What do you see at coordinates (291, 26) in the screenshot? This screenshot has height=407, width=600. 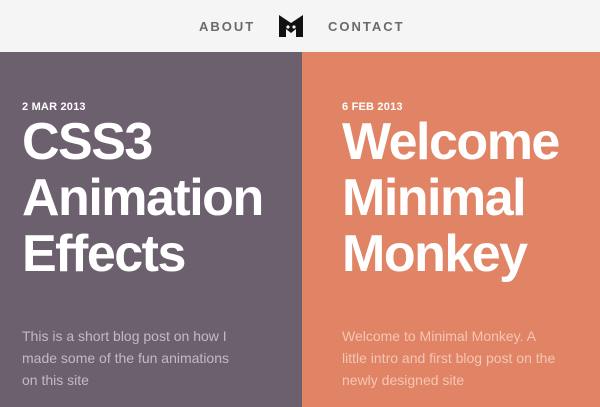 I see `monkey-logo-icon` at bounding box center [291, 26].